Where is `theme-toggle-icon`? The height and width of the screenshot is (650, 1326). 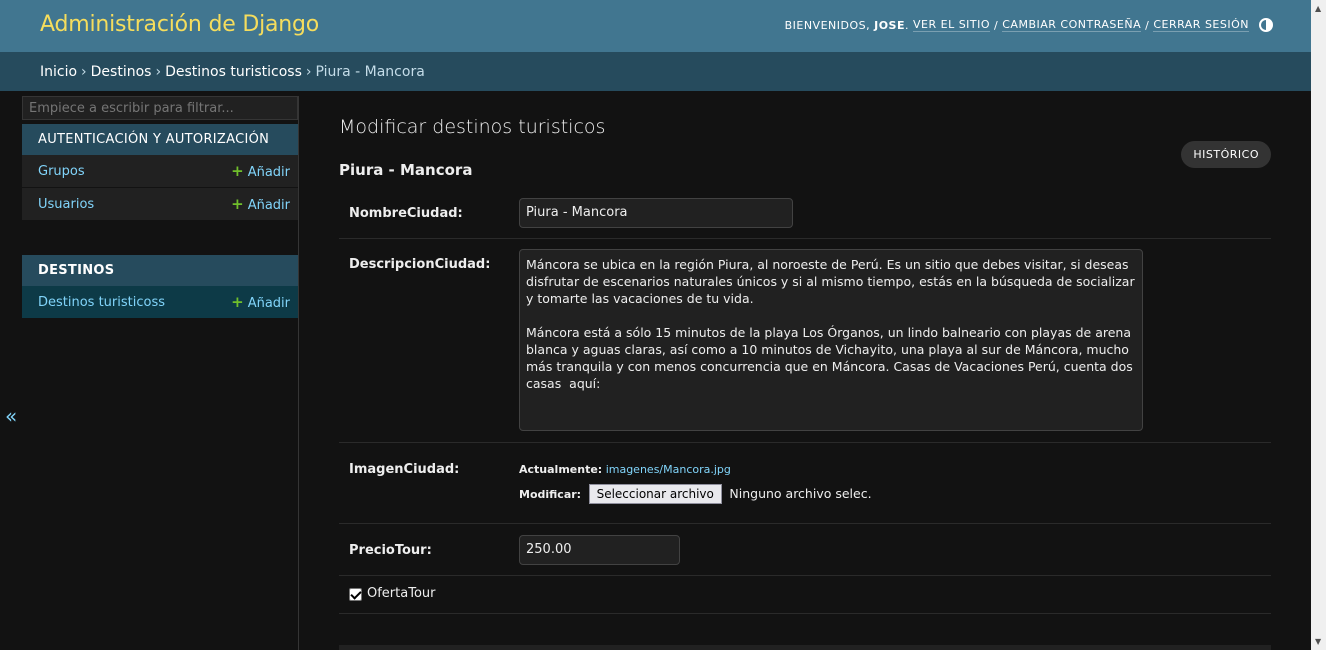 theme-toggle-icon is located at coordinates (1266, 25).